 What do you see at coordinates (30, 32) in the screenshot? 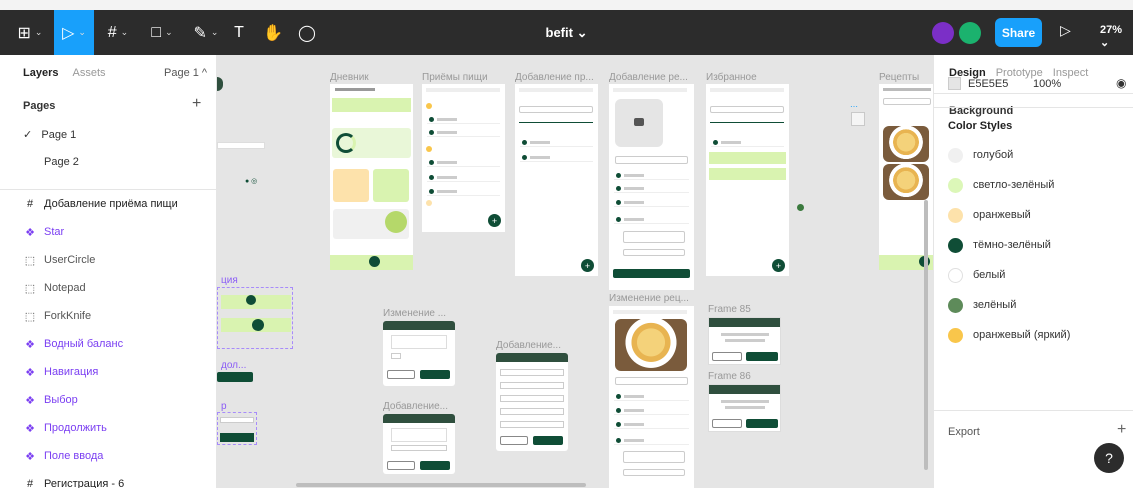
I see `figma-menu-icon: ⊞ ⌄` at bounding box center [30, 32].